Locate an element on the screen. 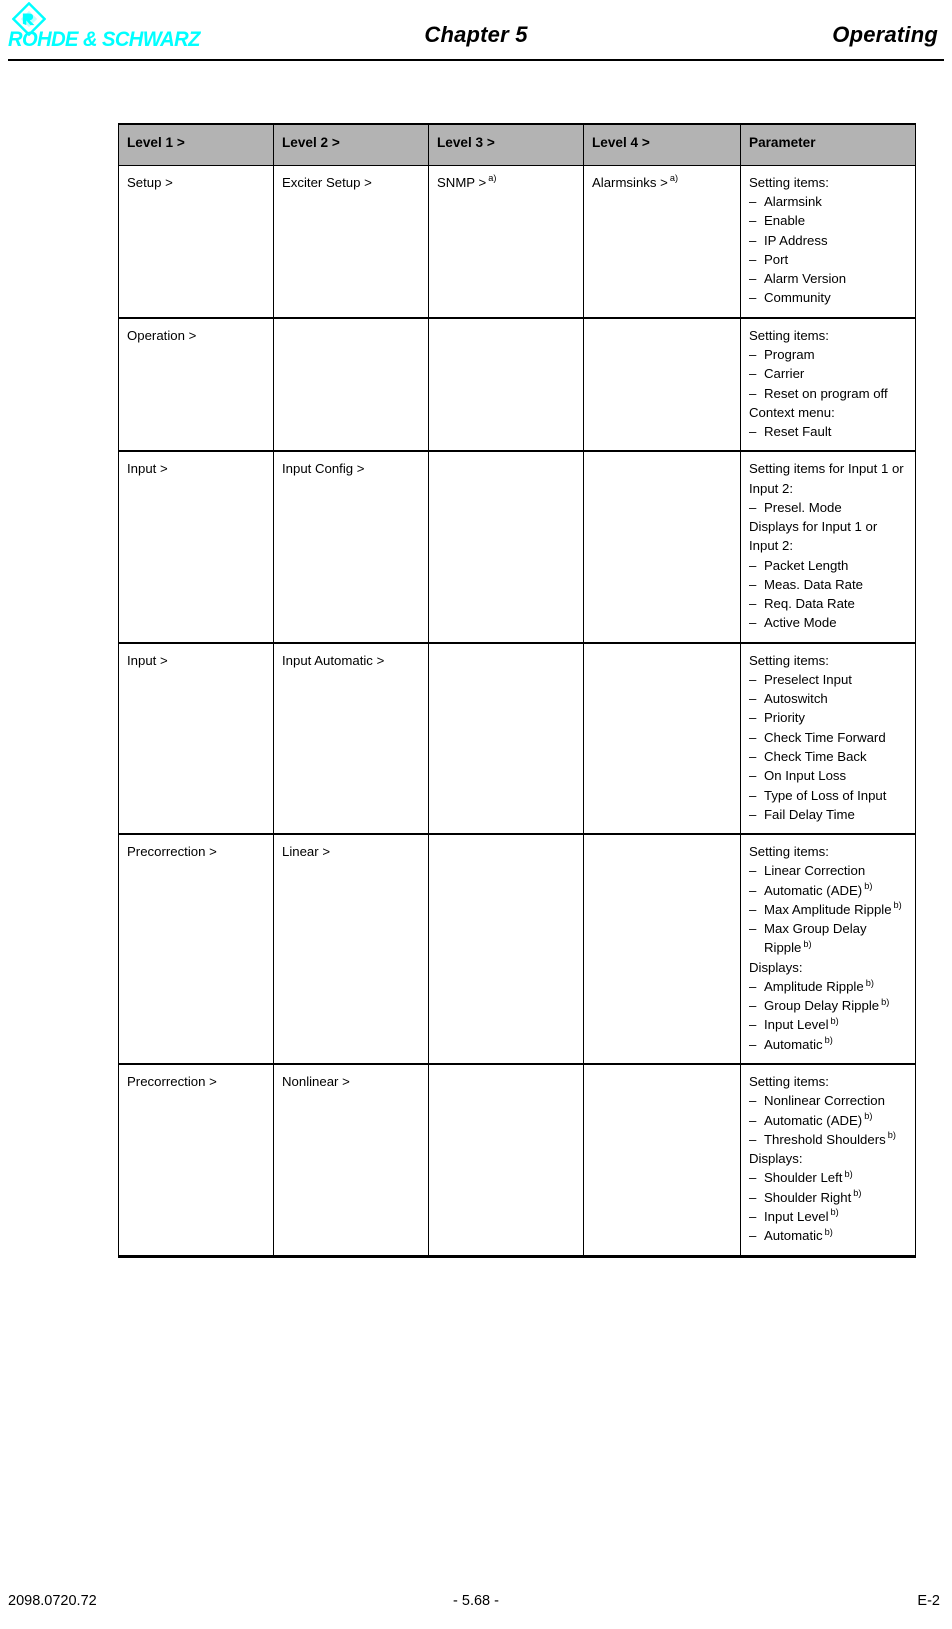 This screenshot has width=952, height=1629. cell-level4: Alarmsinks > a) is located at coordinates (662, 242).